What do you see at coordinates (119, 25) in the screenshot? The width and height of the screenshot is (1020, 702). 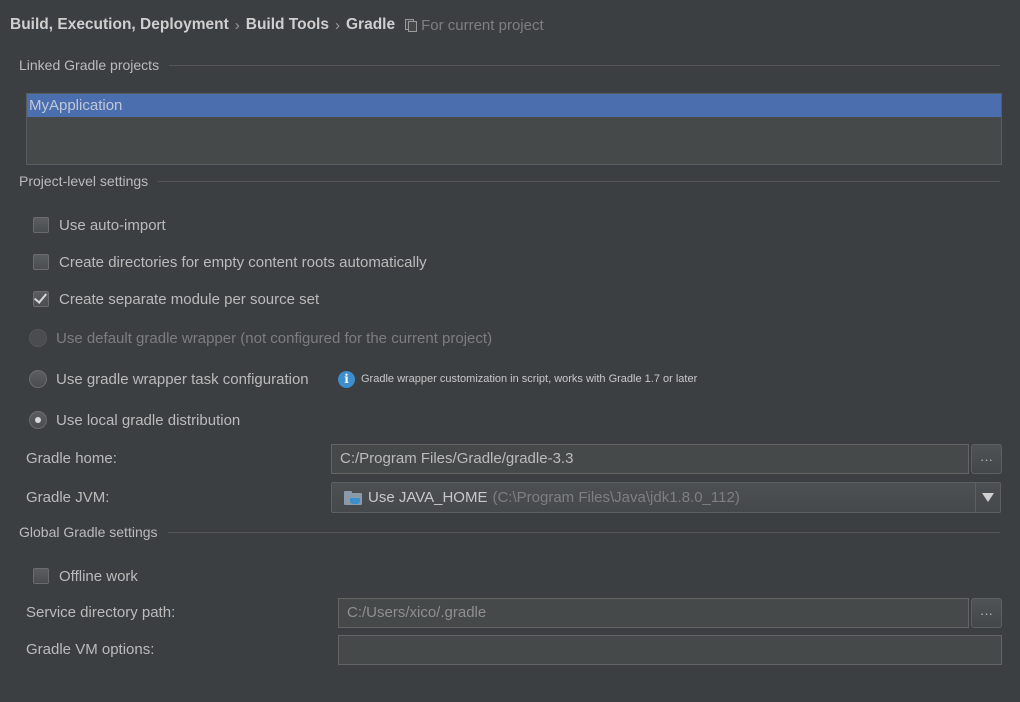 I see `breadcrumb-build-execution-deployment: Build, Execution, Deployment` at bounding box center [119, 25].